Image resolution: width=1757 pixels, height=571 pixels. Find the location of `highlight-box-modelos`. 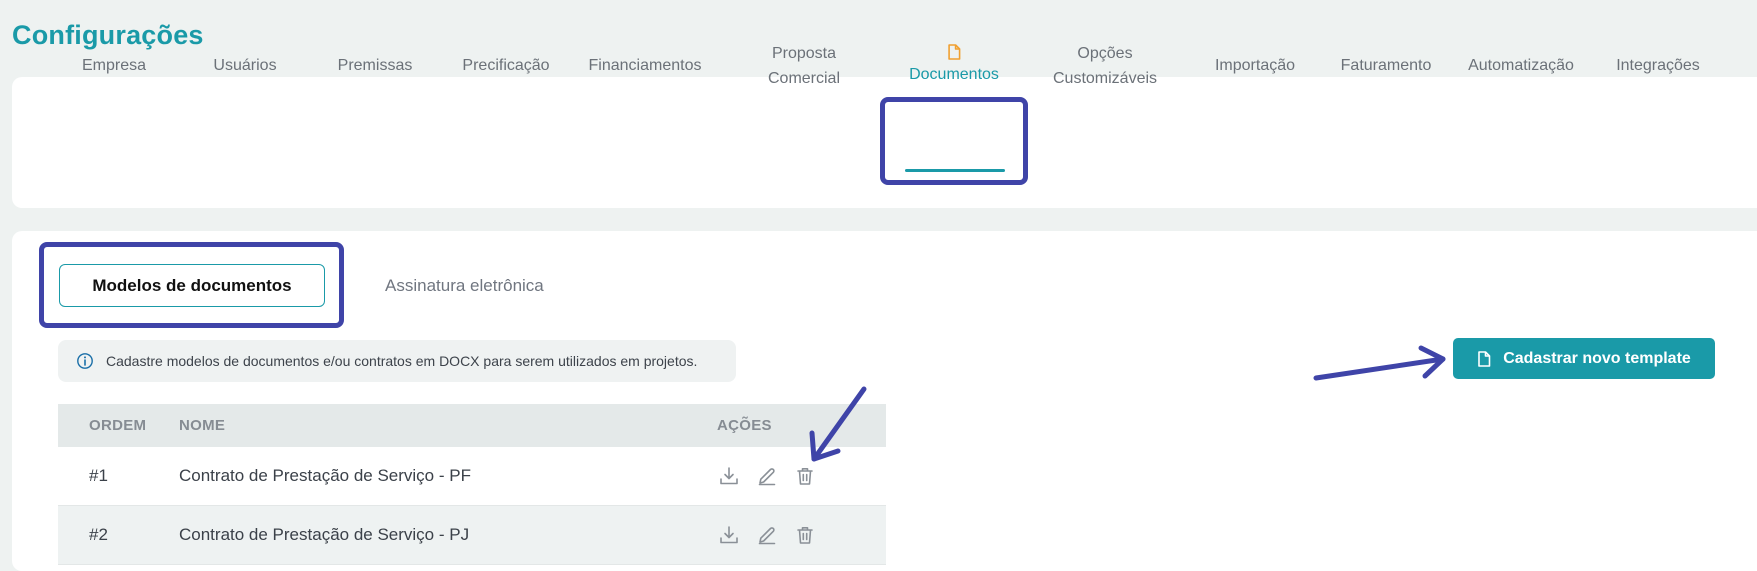

highlight-box-modelos is located at coordinates (191, 285).